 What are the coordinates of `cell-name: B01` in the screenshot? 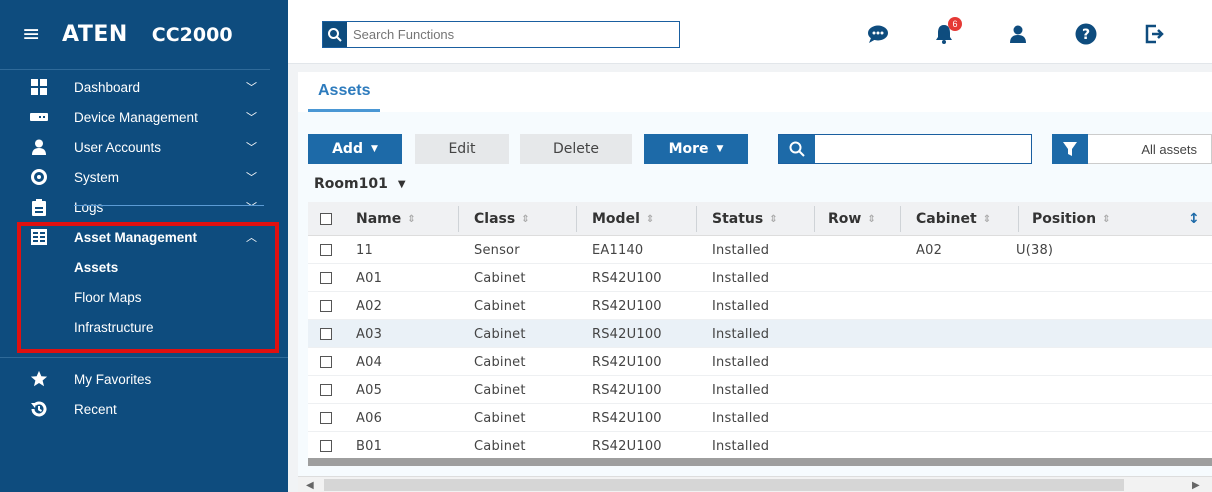 It's located at (369, 446).